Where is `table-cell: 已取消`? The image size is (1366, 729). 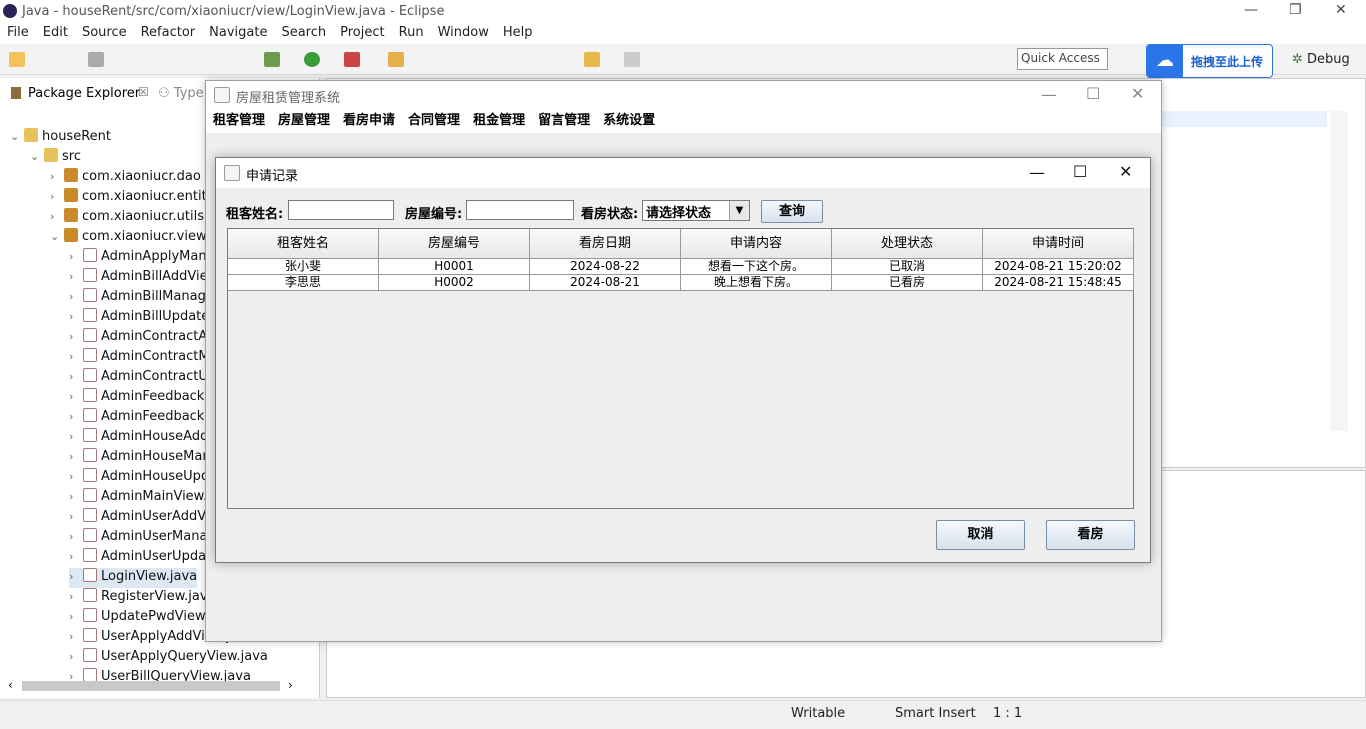
table-cell: 已取消 is located at coordinates (907, 267).